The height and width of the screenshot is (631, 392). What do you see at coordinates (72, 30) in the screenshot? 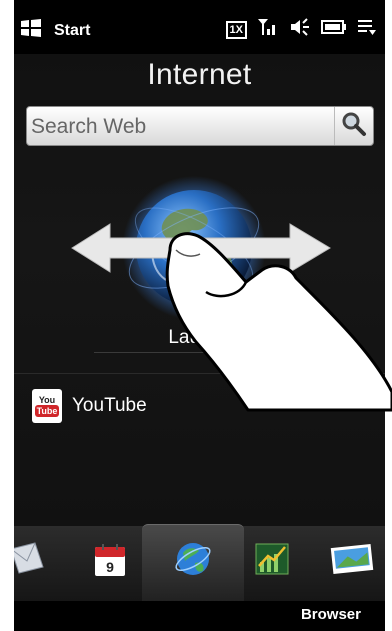
I see `start-label: Start` at bounding box center [72, 30].